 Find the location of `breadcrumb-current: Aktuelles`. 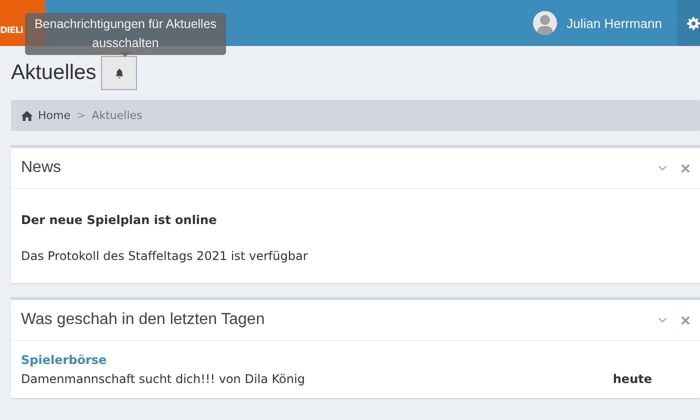

breadcrumb-current: Aktuelles is located at coordinates (117, 115).